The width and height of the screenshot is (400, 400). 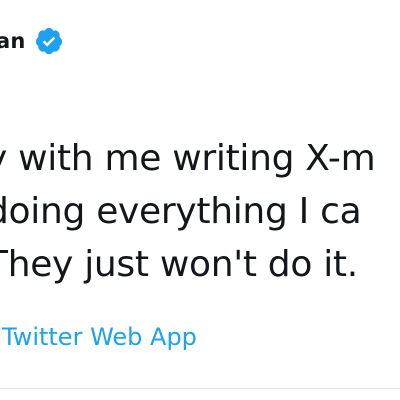 What do you see at coordinates (32, 41) in the screenshot?
I see `tweet-author-row: an` at bounding box center [32, 41].